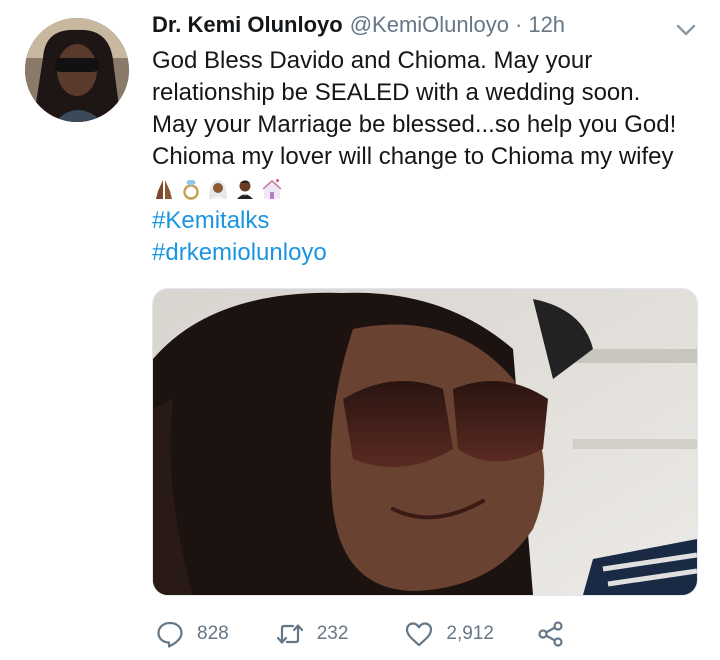 This screenshot has width=720, height=660. What do you see at coordinates (191, 190) in the screenshot?
I see `ring-icon` at bounding box center [191, 190].